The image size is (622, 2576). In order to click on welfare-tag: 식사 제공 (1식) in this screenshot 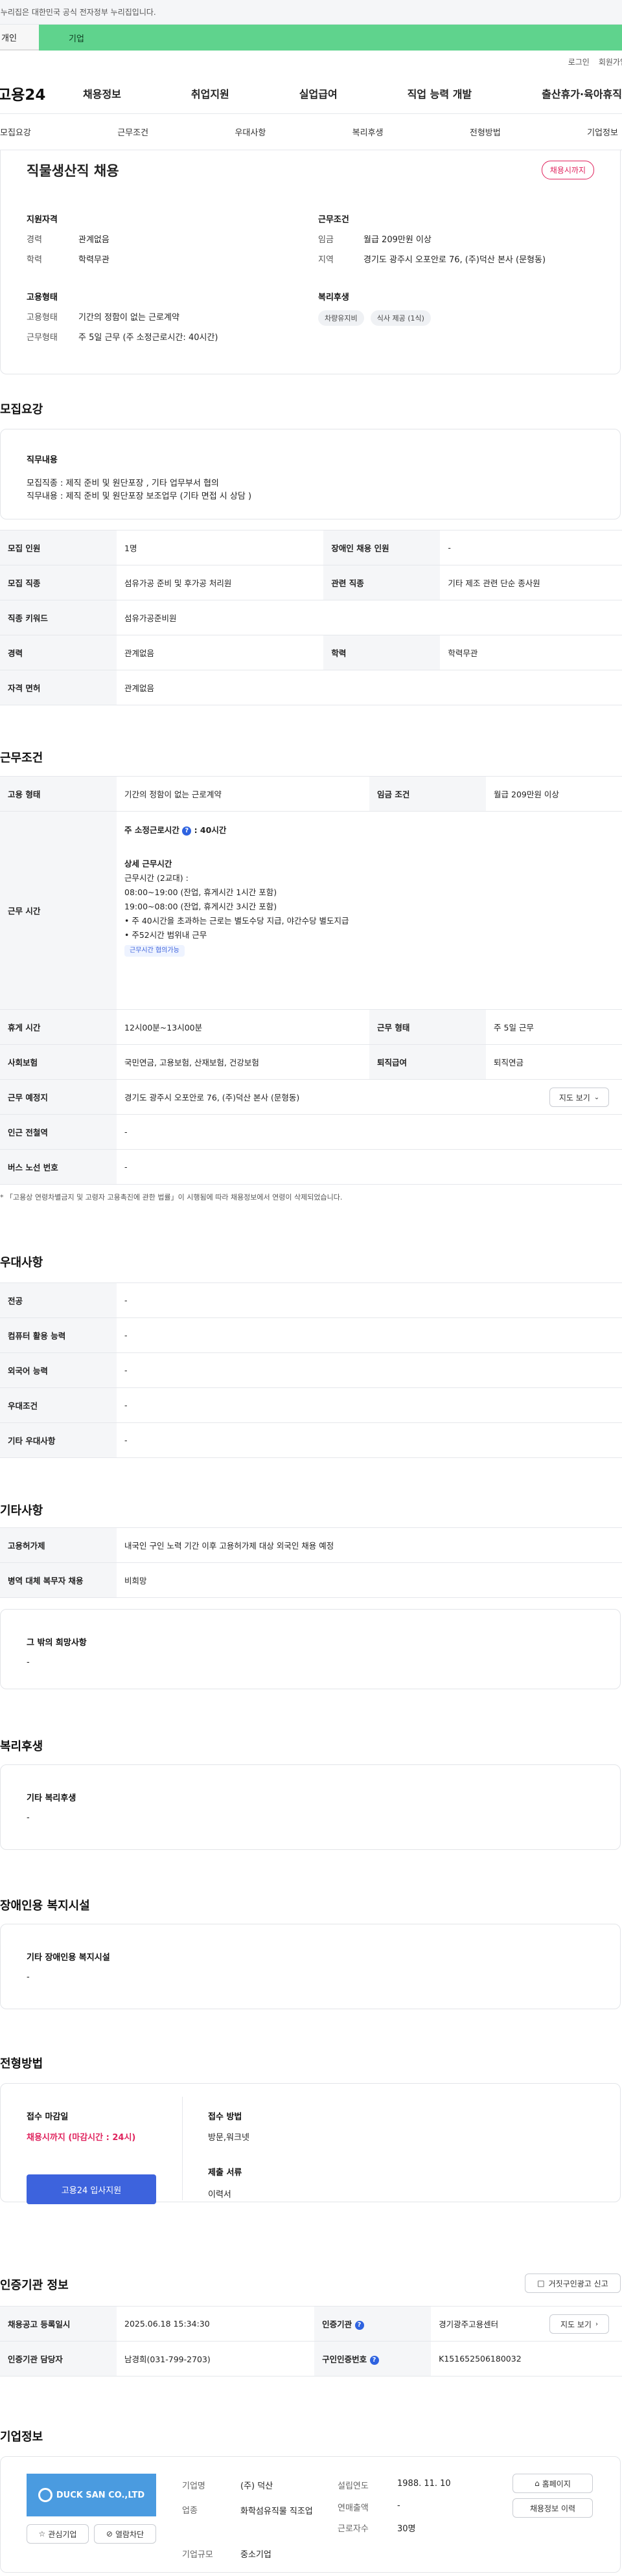, I will do `click(400, 318)`.